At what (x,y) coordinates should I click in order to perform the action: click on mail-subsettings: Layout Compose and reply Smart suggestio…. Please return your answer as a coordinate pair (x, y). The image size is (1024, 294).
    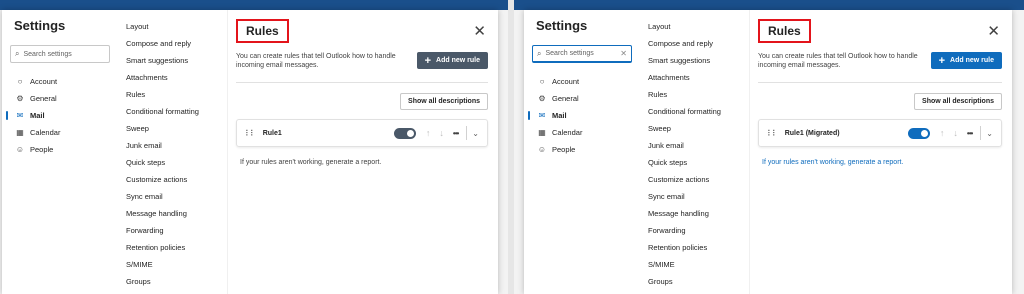
    Looking at the image, I should click on (695, 152).